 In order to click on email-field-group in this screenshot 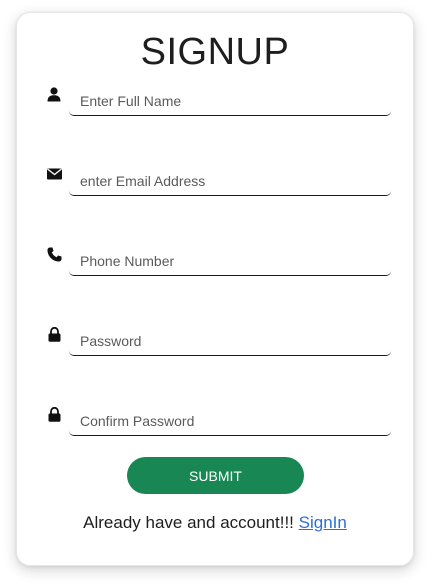, I will do `click(215, 186)`.